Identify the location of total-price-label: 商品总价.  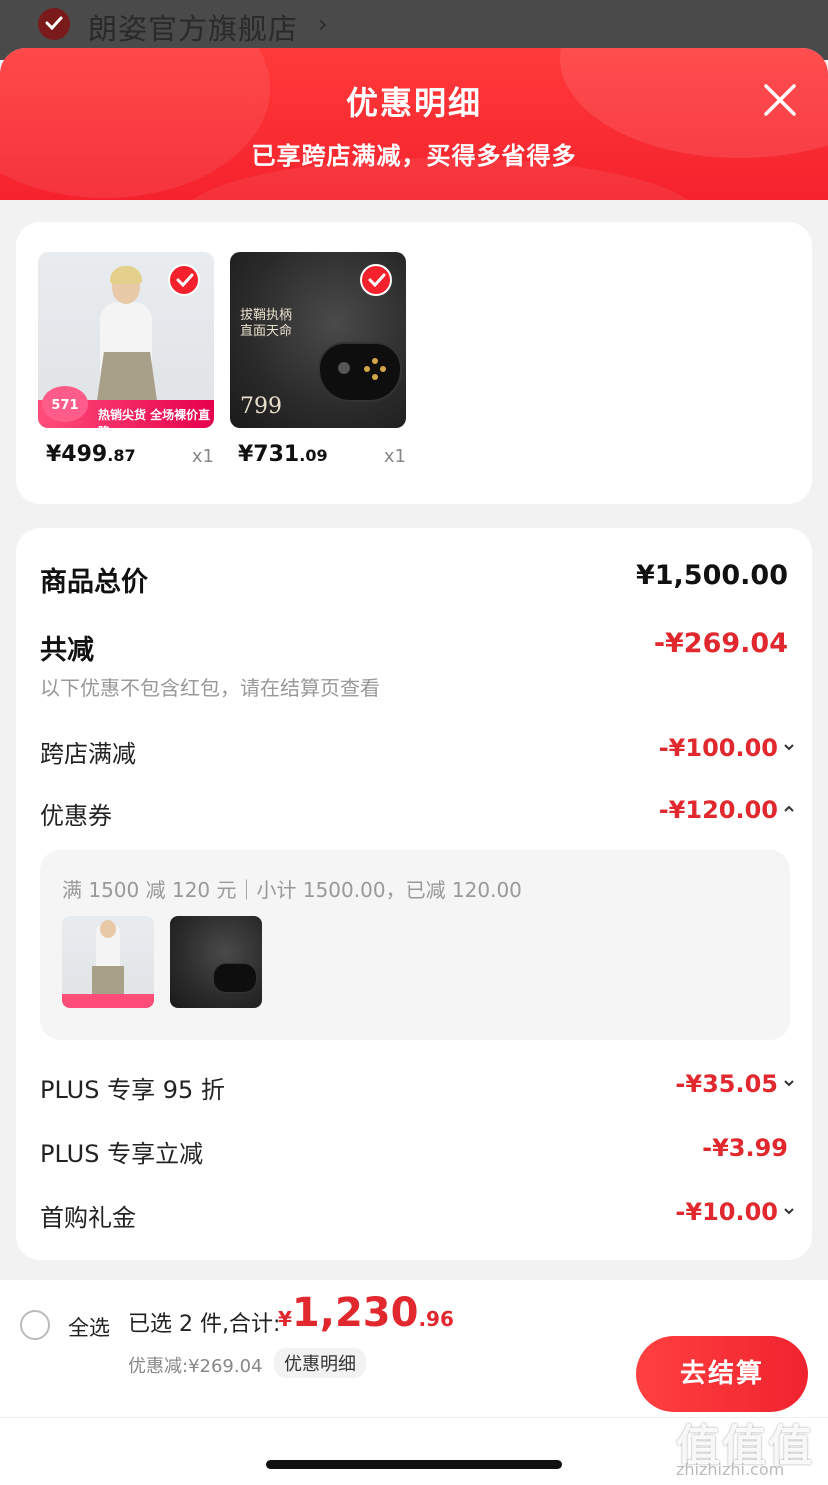
(94, 582).